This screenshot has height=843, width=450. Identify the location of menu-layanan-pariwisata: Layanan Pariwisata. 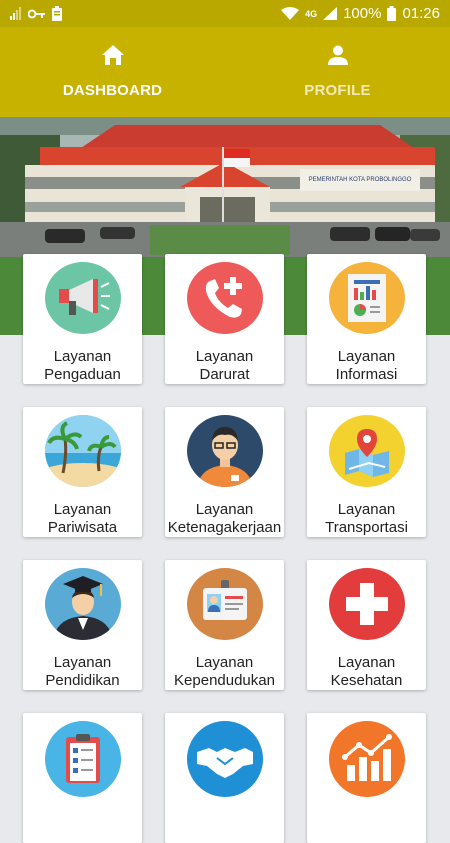
(82, 472).